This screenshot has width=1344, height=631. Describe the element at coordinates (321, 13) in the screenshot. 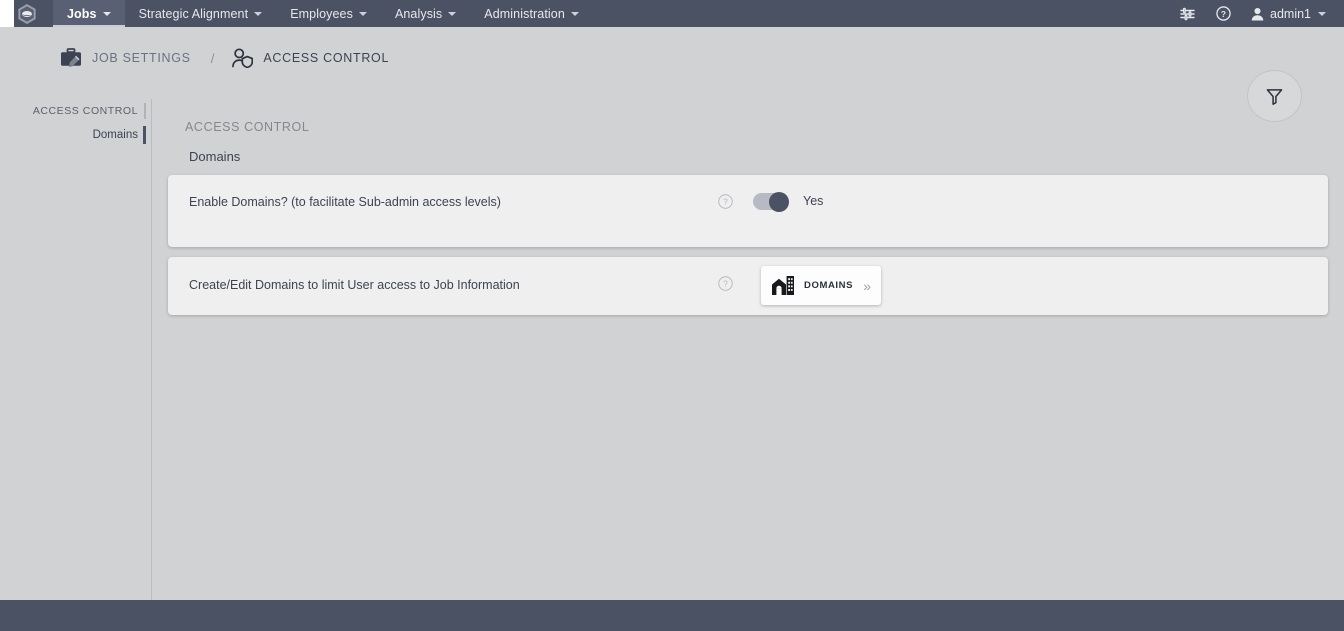

I see `nav-item-label: Employees` at that location.